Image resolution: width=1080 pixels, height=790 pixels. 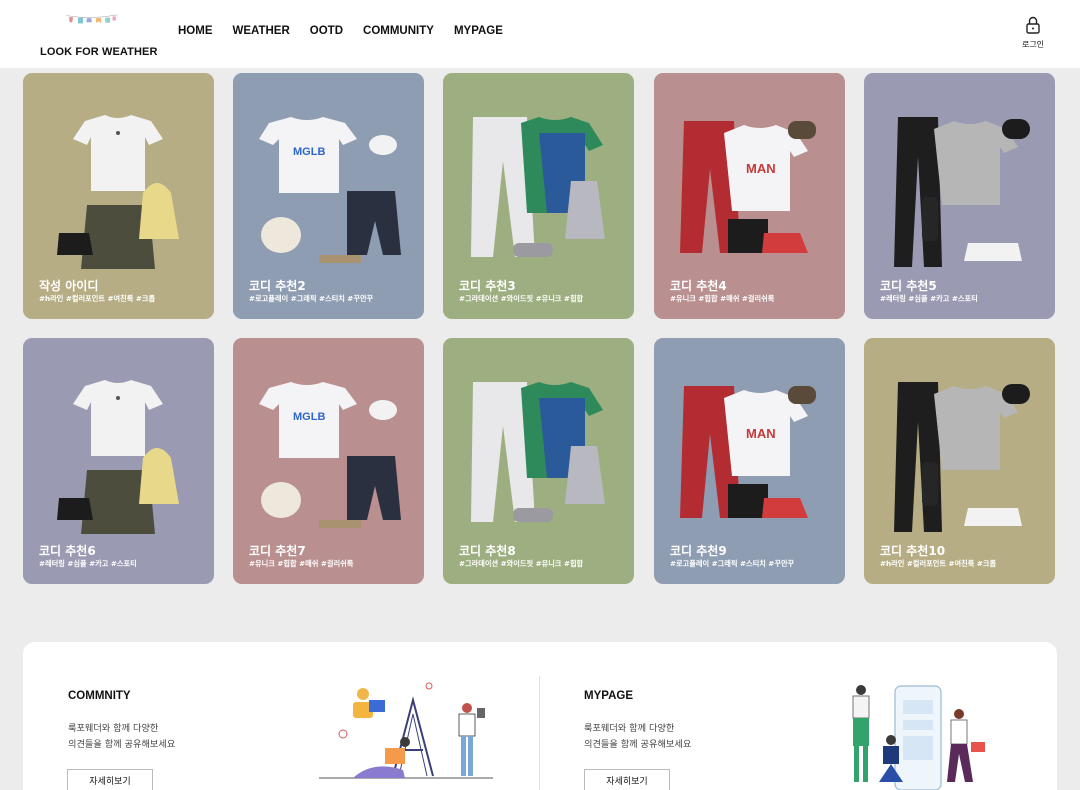 What do you see at coordinates (67, 551) in the screenshot?
I see `card-title: 코디 추천6` at bounding box center [67, 551].